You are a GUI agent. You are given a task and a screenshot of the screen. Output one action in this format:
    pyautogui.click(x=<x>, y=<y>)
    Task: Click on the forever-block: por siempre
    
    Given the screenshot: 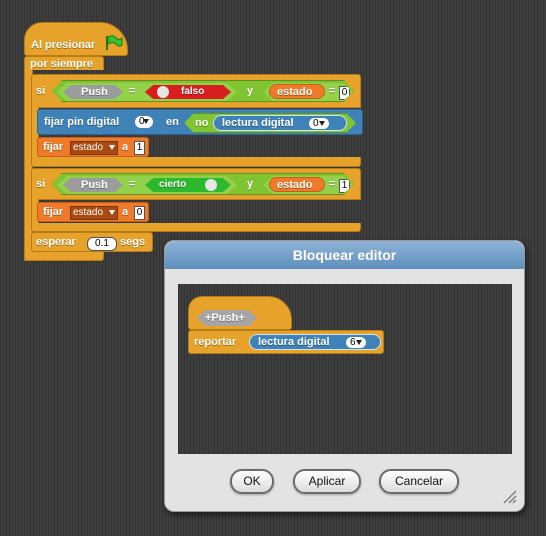 What is the action you would take?
    pyautogui.click(x=64, y=63)
    